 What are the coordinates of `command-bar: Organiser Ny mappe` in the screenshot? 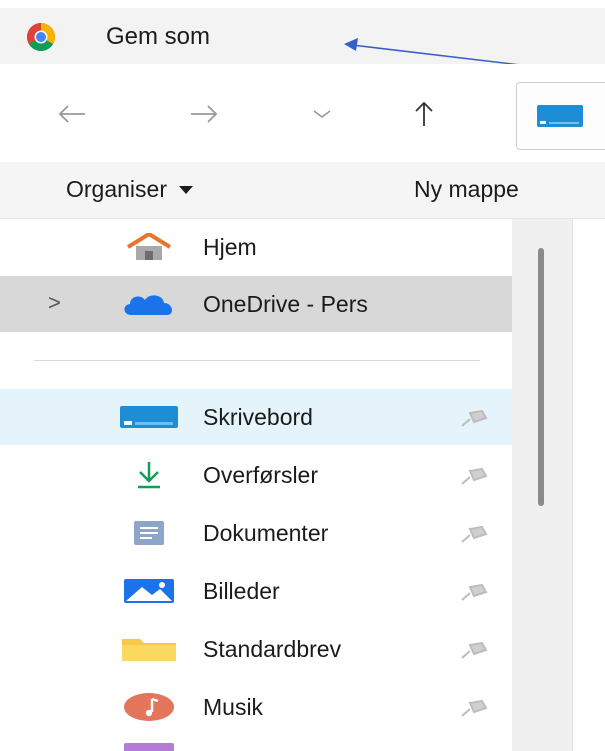 It's located at (302, 190).